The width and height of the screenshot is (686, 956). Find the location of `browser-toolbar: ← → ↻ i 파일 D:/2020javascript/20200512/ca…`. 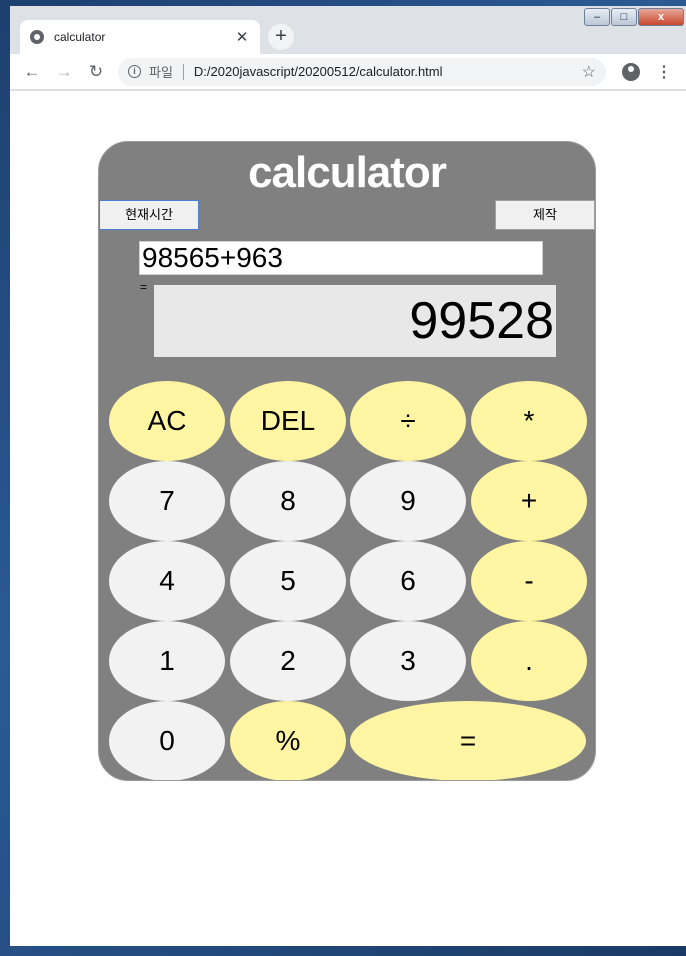

browser-toolbar: ← → ↻ i 파일 D:/2020javascript/20200512/ca… is located at coordinates (348, 72).